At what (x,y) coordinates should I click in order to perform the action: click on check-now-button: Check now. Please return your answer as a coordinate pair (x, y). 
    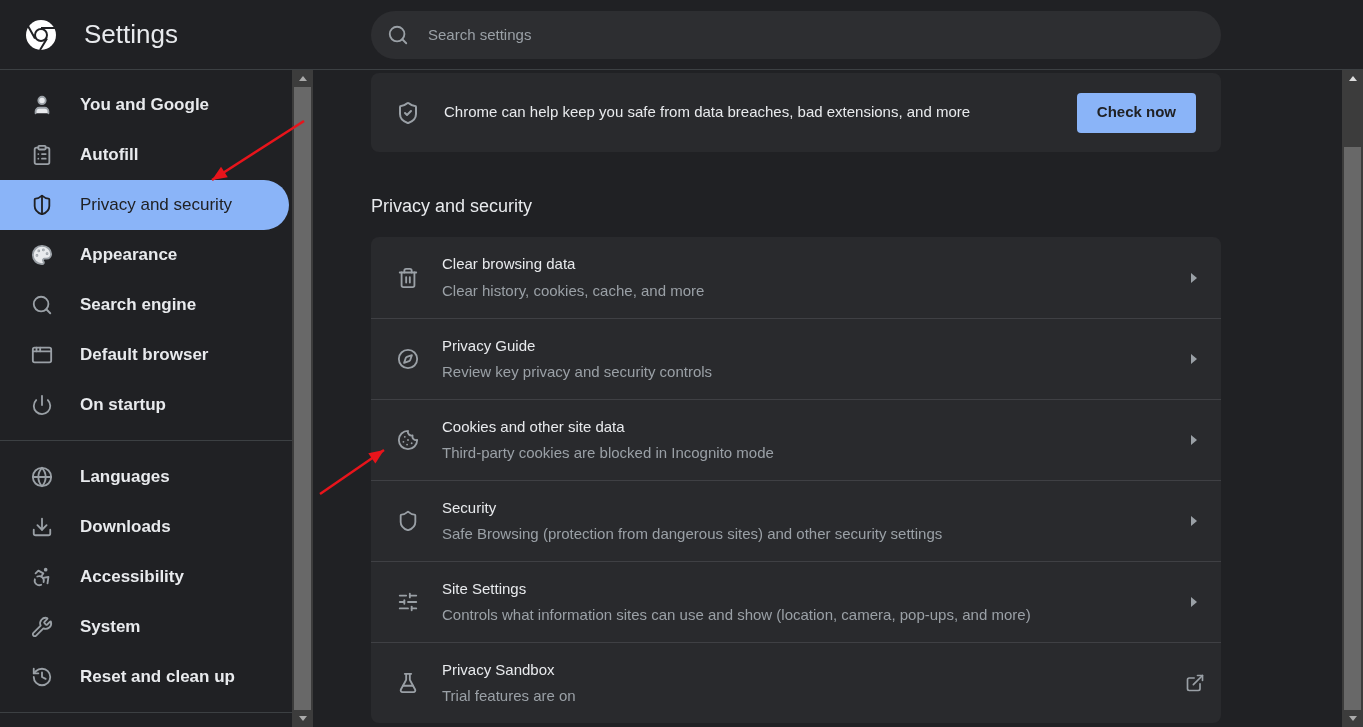
    Looking at the image, I should click on (1136, 112).